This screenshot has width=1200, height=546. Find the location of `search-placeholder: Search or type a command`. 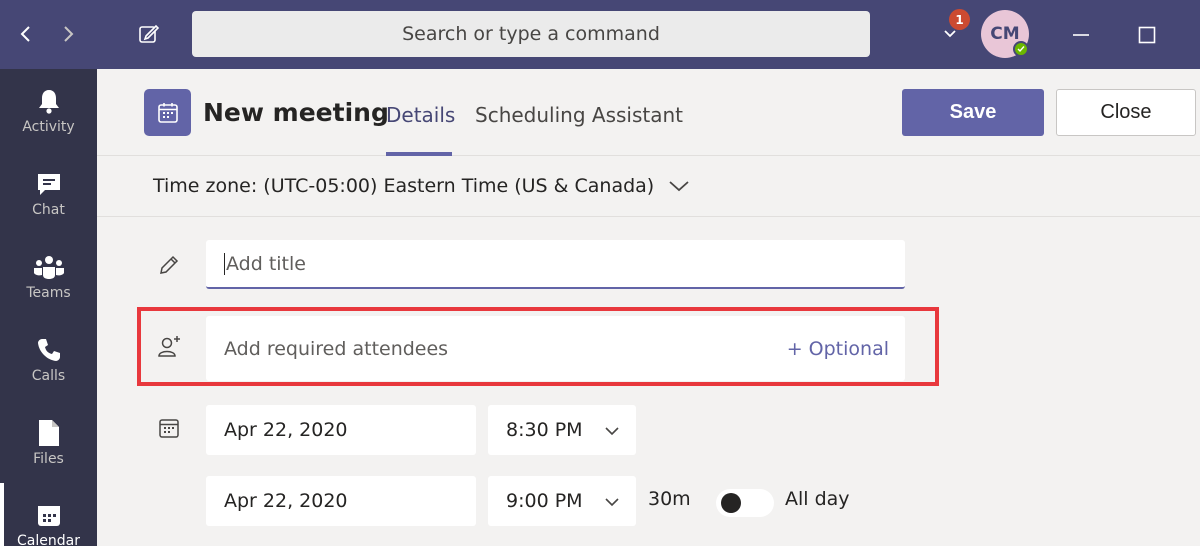

search-placeholder: Search or type a command is located at coordinates (531, 34).